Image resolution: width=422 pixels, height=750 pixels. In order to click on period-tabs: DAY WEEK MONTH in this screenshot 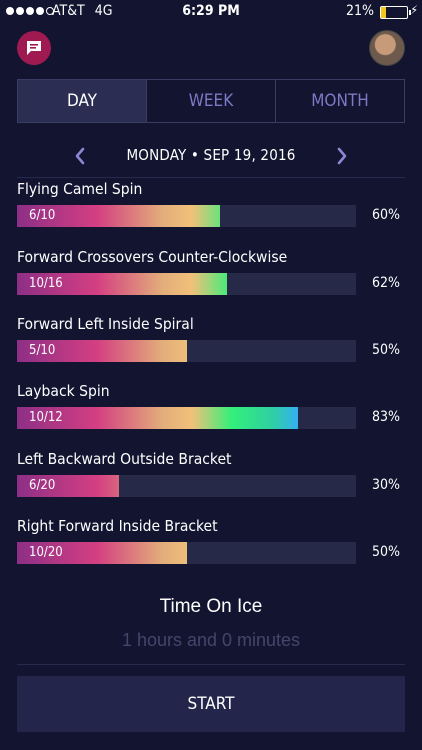, I will do `click(211, 101)`.